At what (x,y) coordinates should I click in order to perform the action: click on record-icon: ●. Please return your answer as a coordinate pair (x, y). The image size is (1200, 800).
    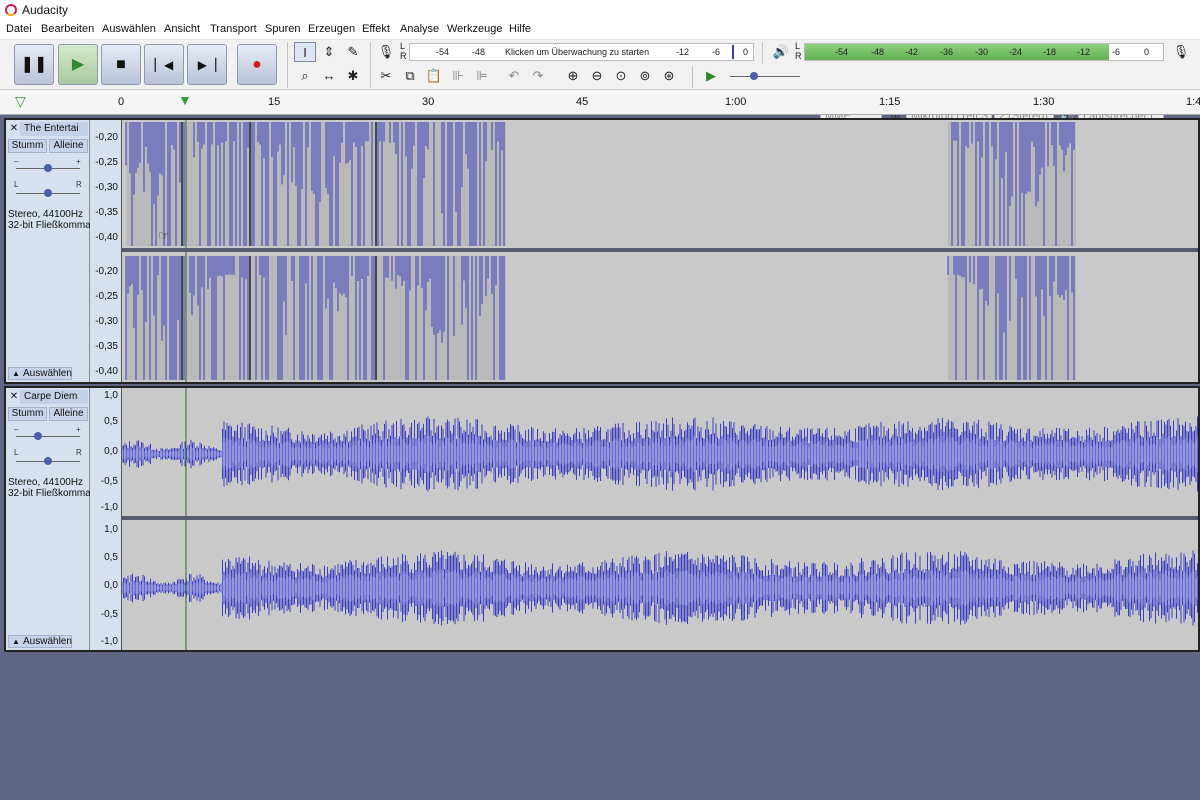
    Looking at the image, I should click on (257, 64).